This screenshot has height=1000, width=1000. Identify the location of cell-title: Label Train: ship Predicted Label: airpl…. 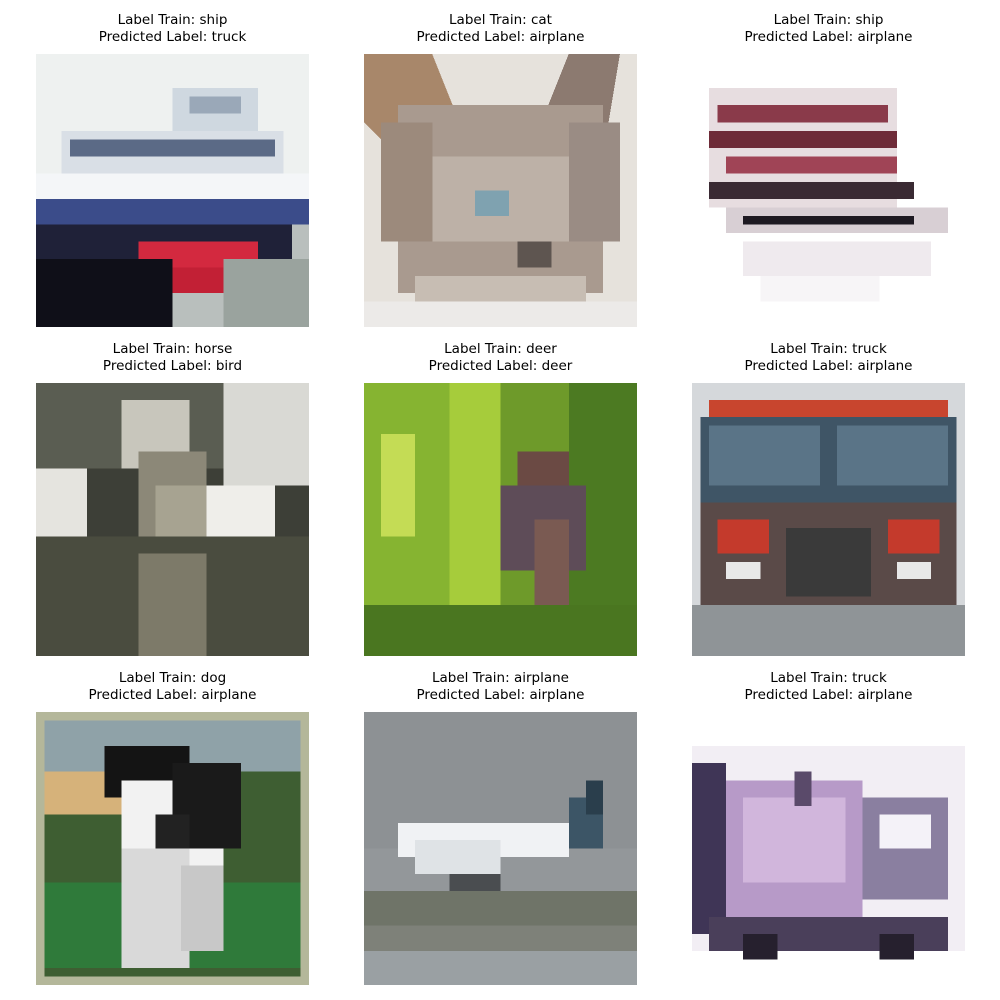
(828, 28).